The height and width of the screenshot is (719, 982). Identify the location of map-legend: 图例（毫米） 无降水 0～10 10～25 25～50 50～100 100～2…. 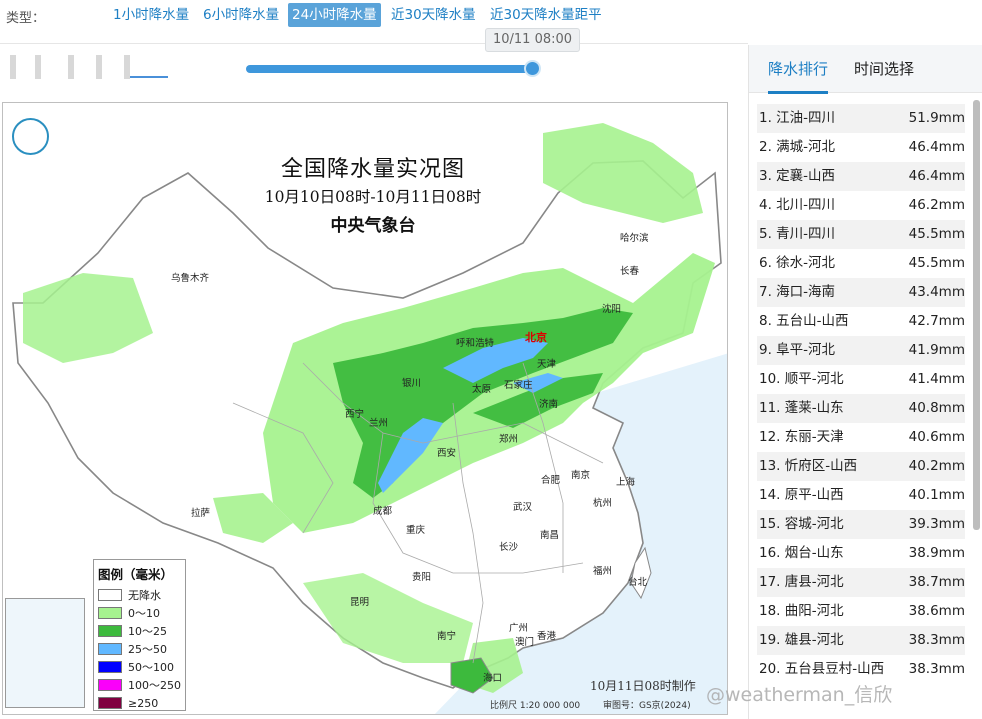
(139, 635).